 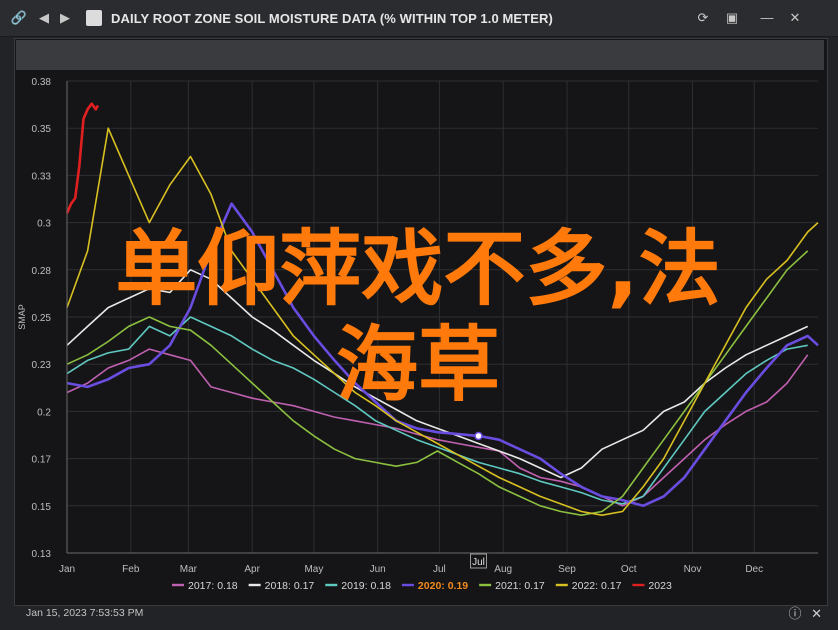 What do you see at coordinates (22, 317) in the screenshot?
I see `y-axis-label: SMAP` at bounding box center [22, 317].